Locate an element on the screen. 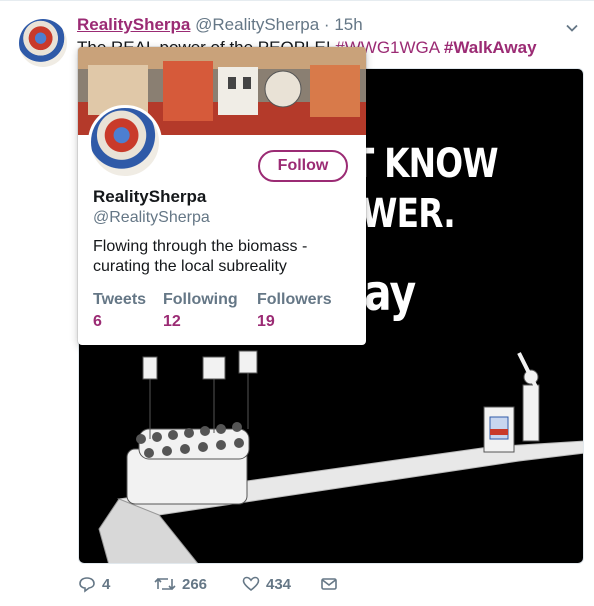  display-name-link: RealitySherpa is located at coordinates (133, 24).